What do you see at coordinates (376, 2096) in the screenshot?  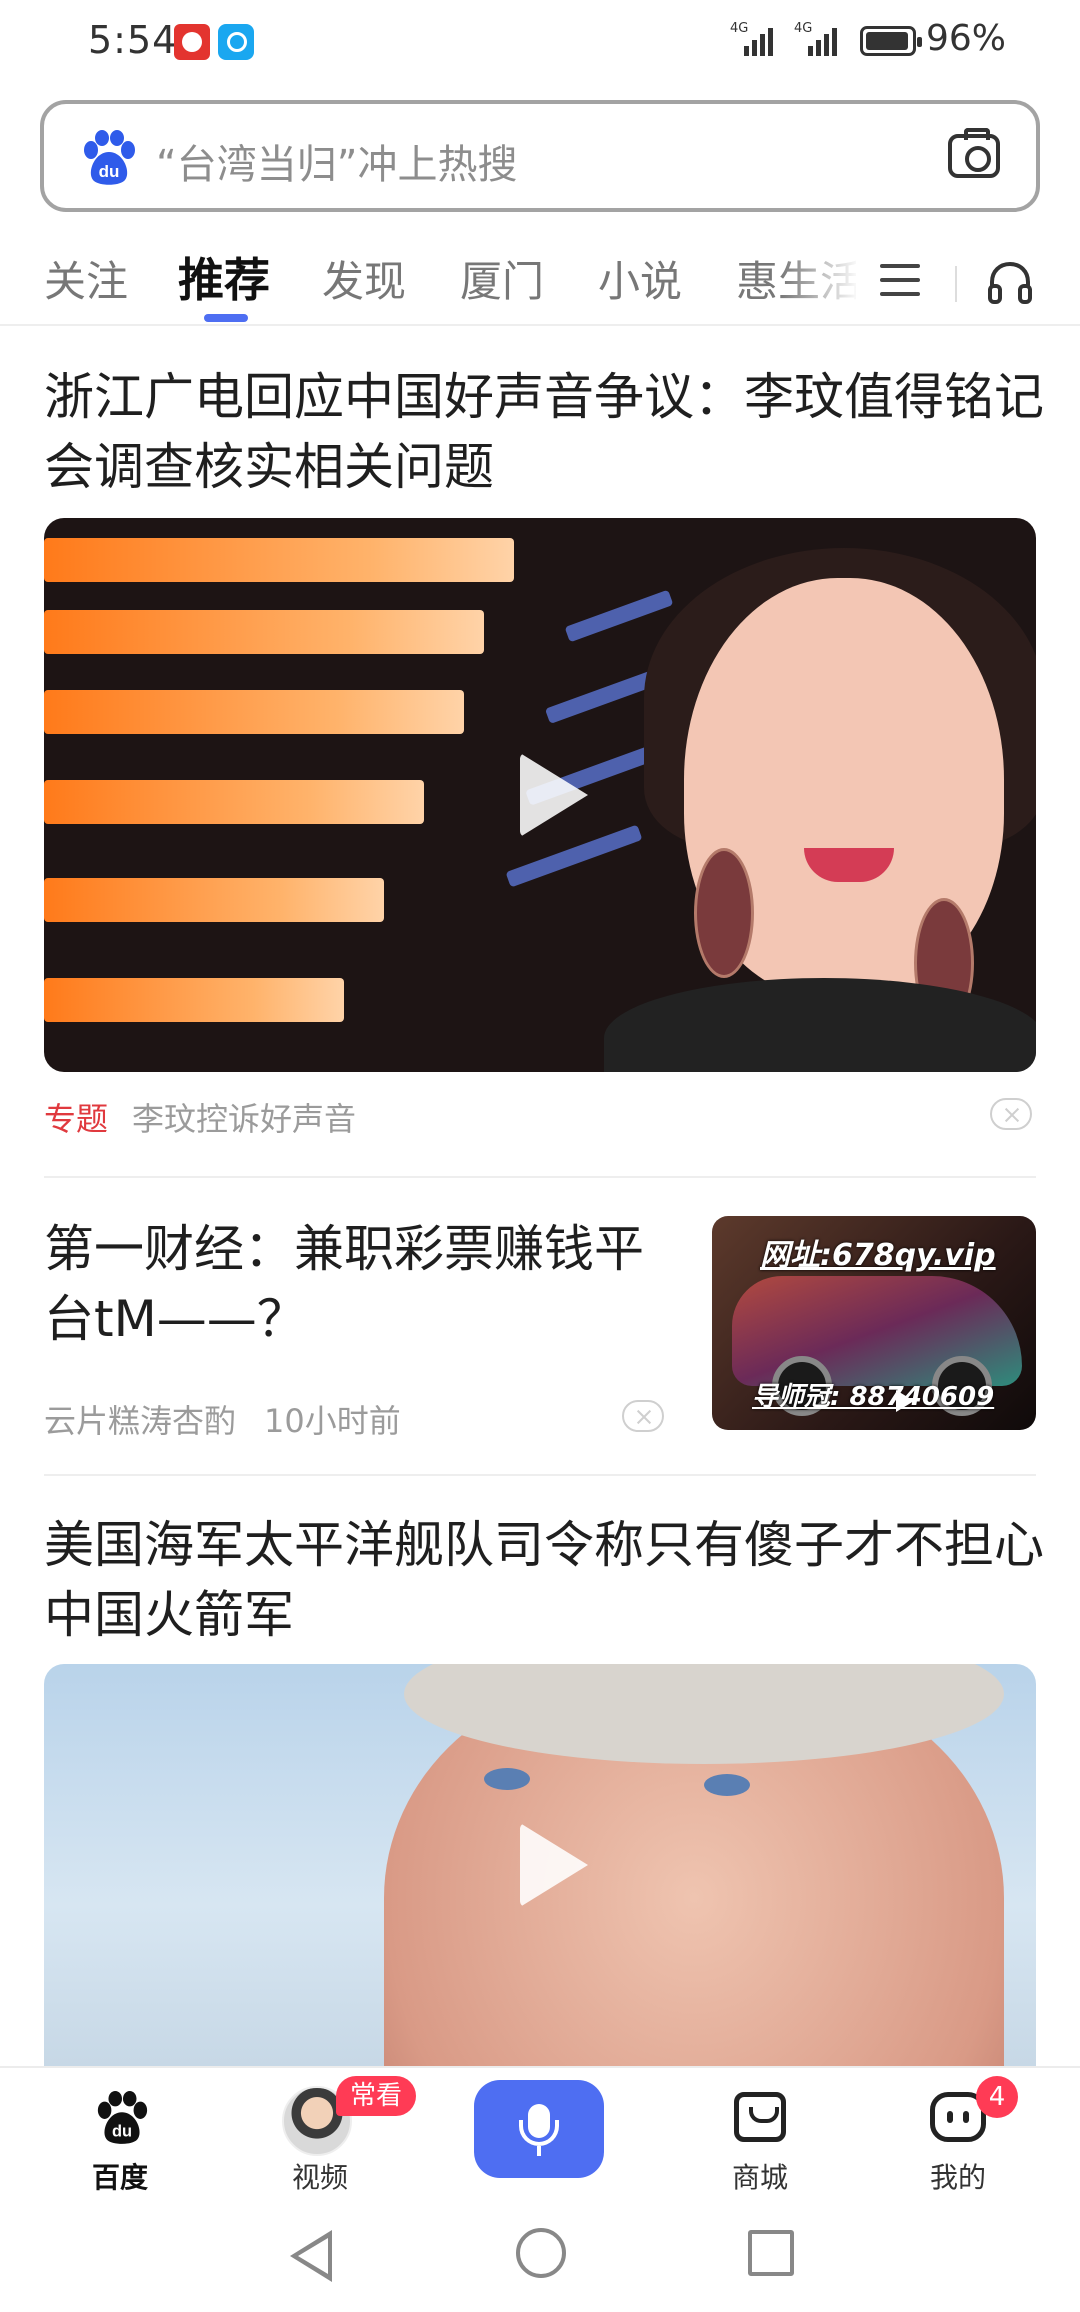 I see `video-badge: 常看` at bounding box center [376, 2096].